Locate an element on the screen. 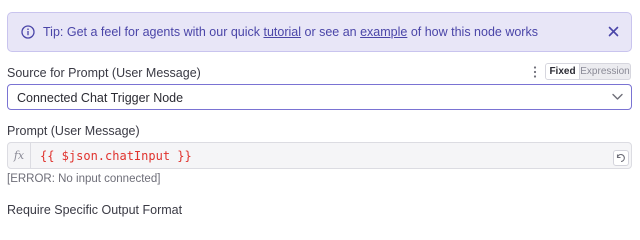 The width and height of the screenshot is (640, 240). expand-icon is located at coordinates (620, 158).